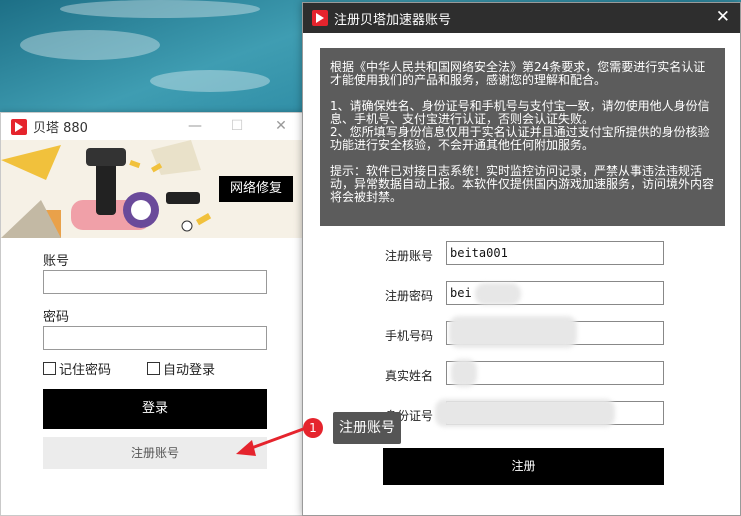 Image resolution: width=741 pixels, height=516 pixels. What do you see at coordinates (393, 20) in the screenshot?
I see `register-window-title: 注册贝塔加速器账号` at bounding box center [393, 20].